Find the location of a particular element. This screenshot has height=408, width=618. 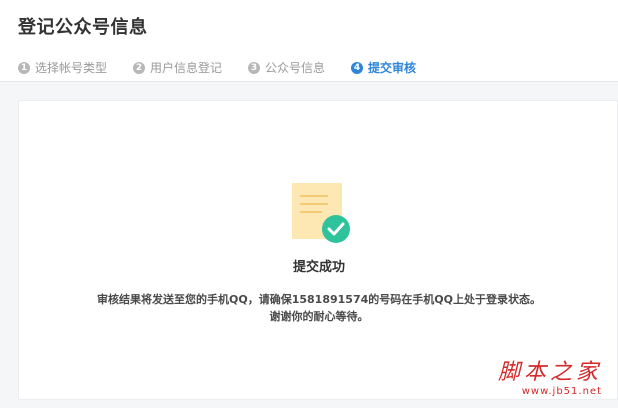

step-3: 3 公众号信息 is located at coordinates (286, 68).